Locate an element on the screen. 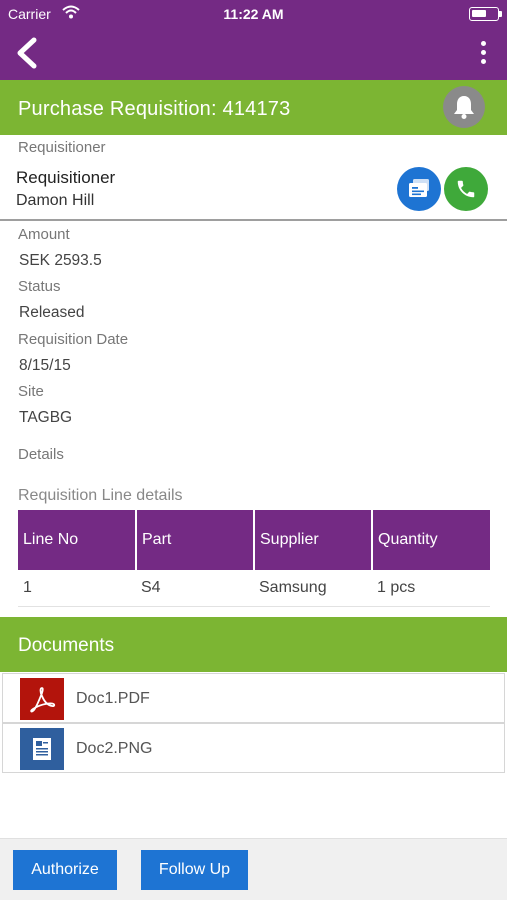 Image resolution: width=507 pixels, height=900 pixels. status-value: Released is located at coordinates (52, 312).